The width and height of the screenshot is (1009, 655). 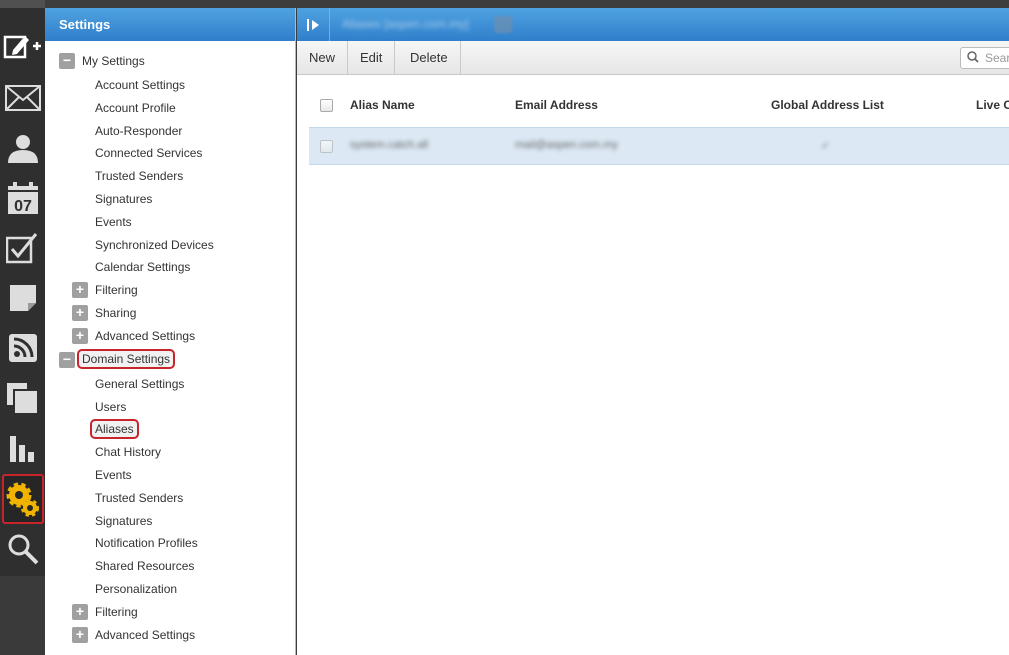 What do you see at coordinates (139, 176) in the screenshot?
I see `tree-item-trusted-senders: Trusted Senders` at bounding box center [139, 176].